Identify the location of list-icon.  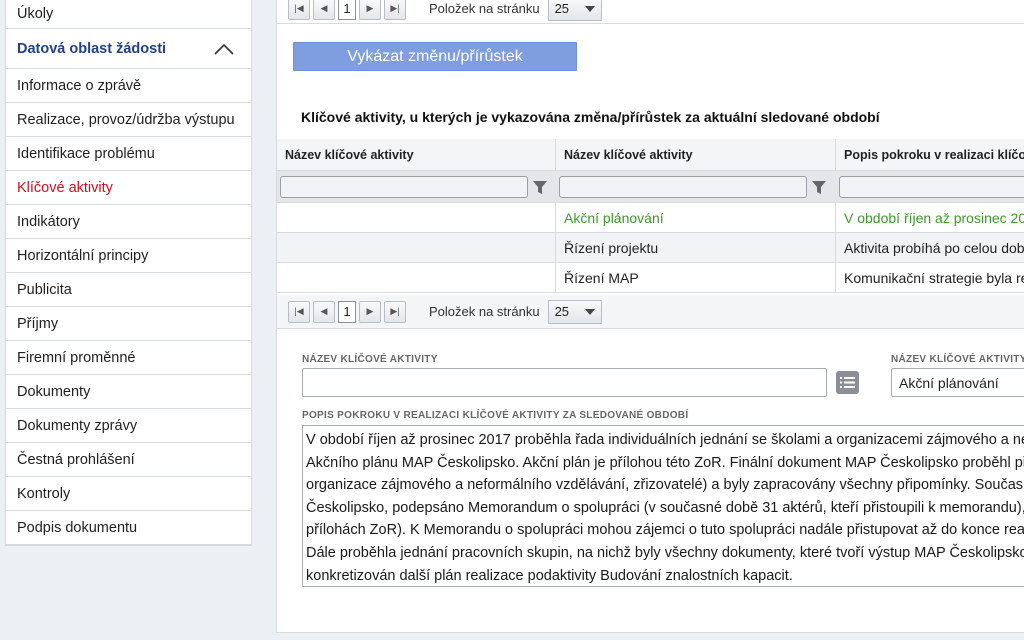
(847, 382).